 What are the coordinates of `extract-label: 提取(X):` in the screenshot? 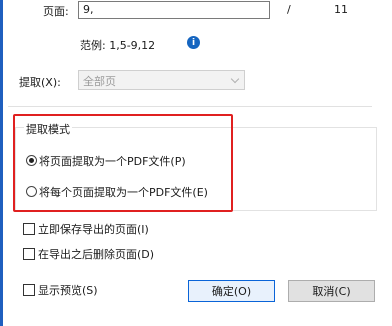 It's located at (40, 82).